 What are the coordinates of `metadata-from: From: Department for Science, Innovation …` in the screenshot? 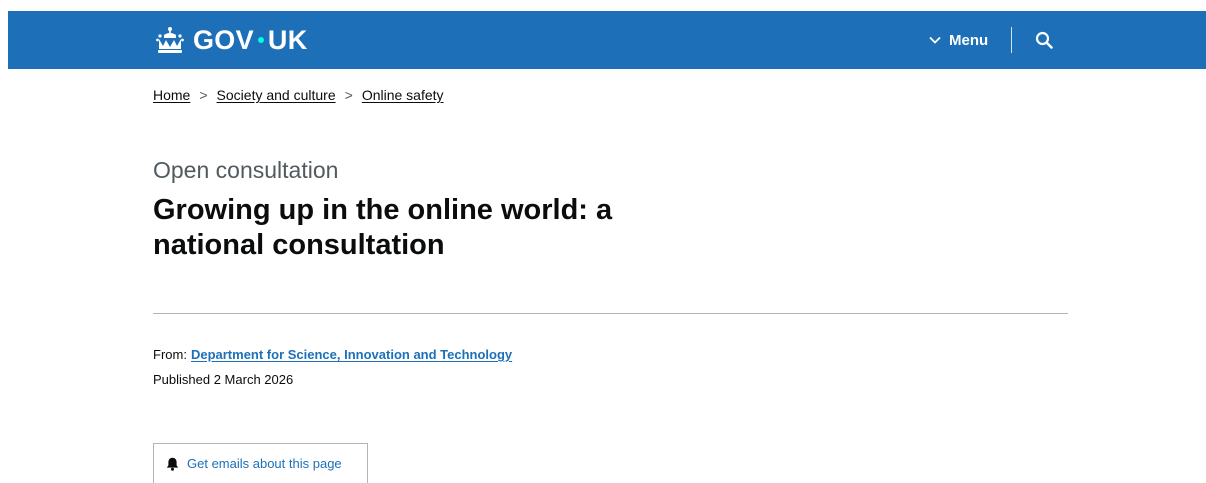 It's located at (332, 355).